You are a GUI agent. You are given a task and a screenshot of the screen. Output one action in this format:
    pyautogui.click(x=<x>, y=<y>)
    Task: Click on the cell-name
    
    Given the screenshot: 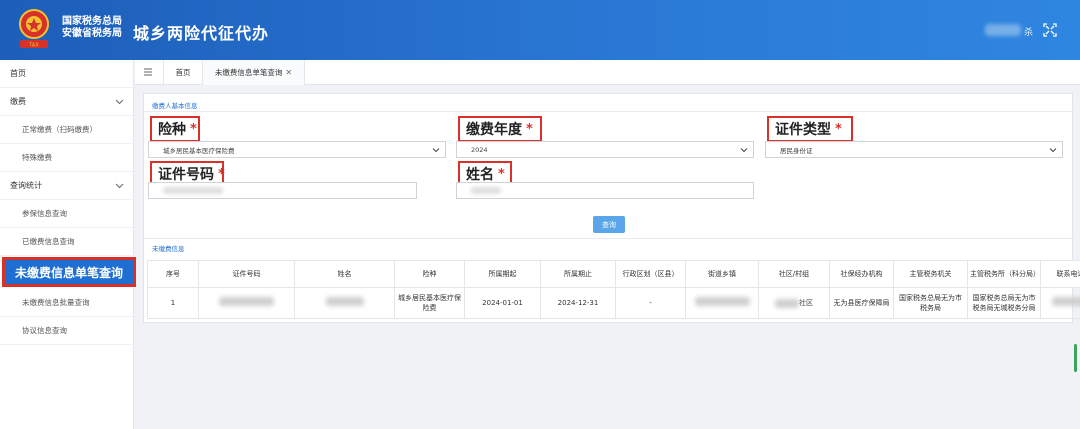 What is the action you would take?
    pyautogui.click(x=344, y=303)
    